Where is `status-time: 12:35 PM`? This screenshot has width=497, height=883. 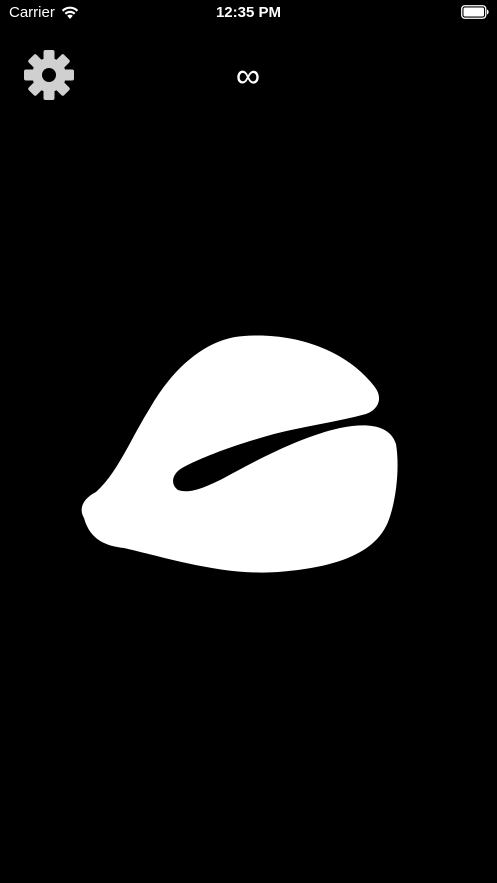 status-time: 12:35 PM is located at coordinates (248, 12).